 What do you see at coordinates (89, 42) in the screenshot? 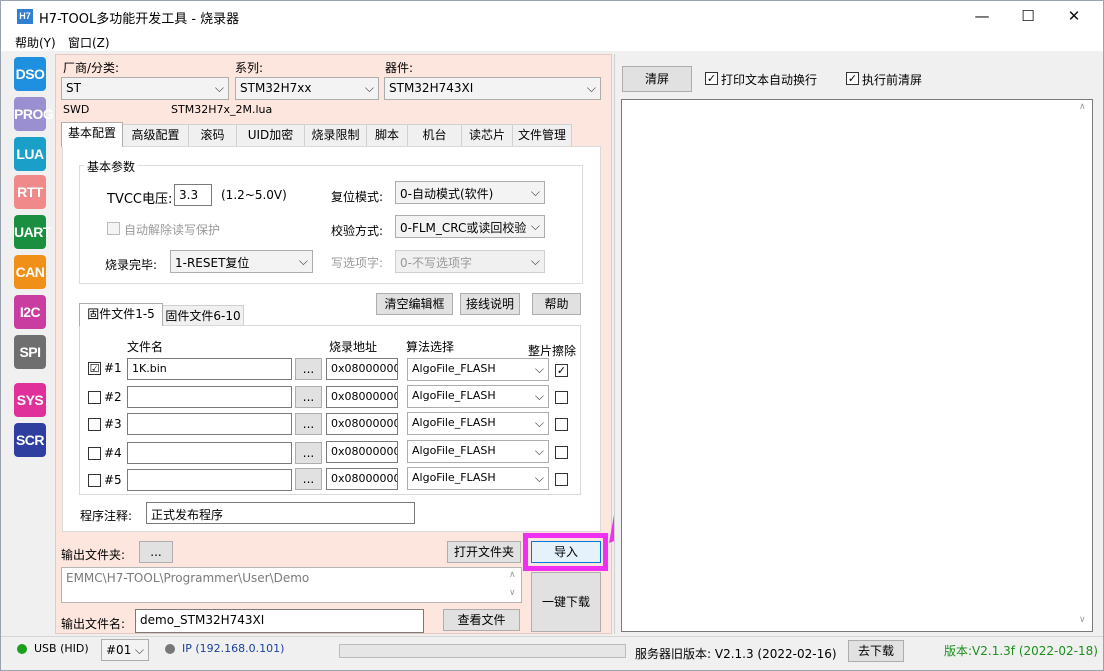
I see `menu-window: 窗口(Z)` at bounding box center [89, 42].